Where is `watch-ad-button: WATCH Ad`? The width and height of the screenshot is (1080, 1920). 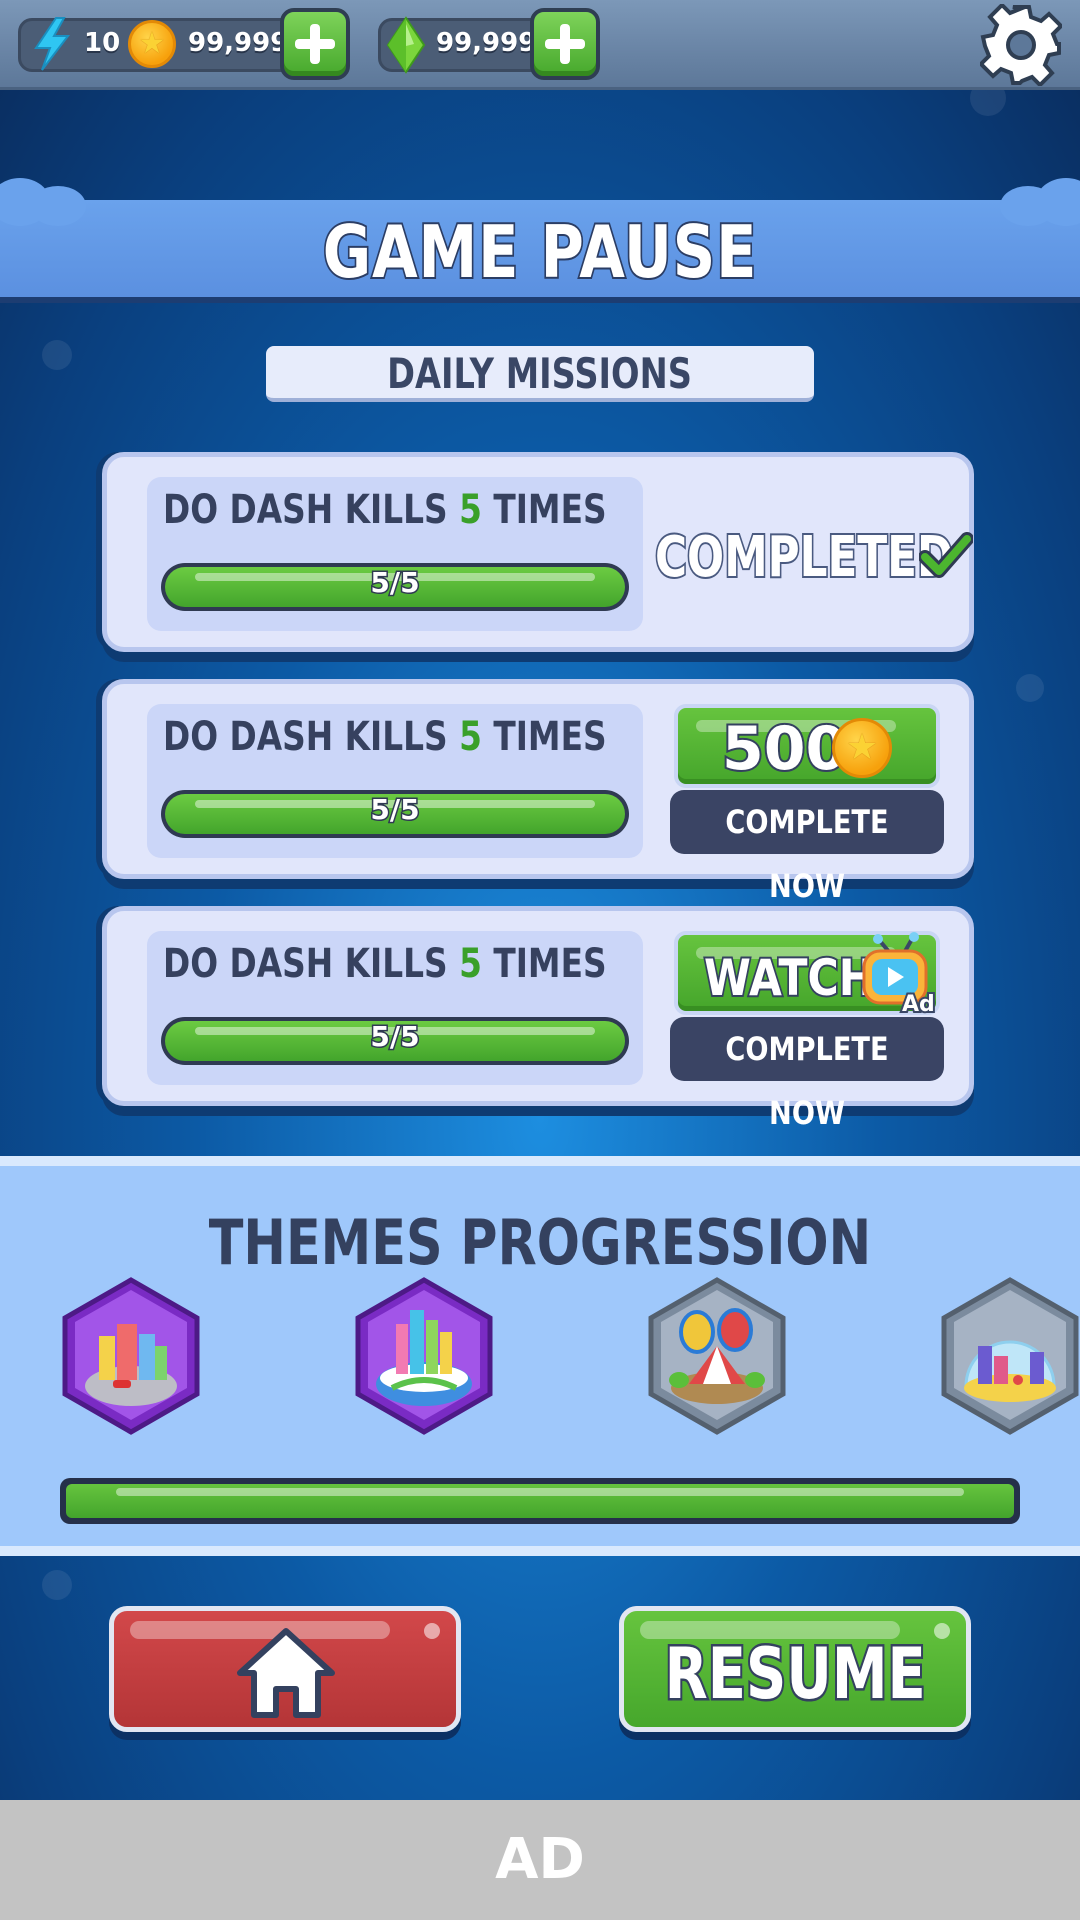
watch-ad-button: WATCH Ad is located at coordinates (807, 974).